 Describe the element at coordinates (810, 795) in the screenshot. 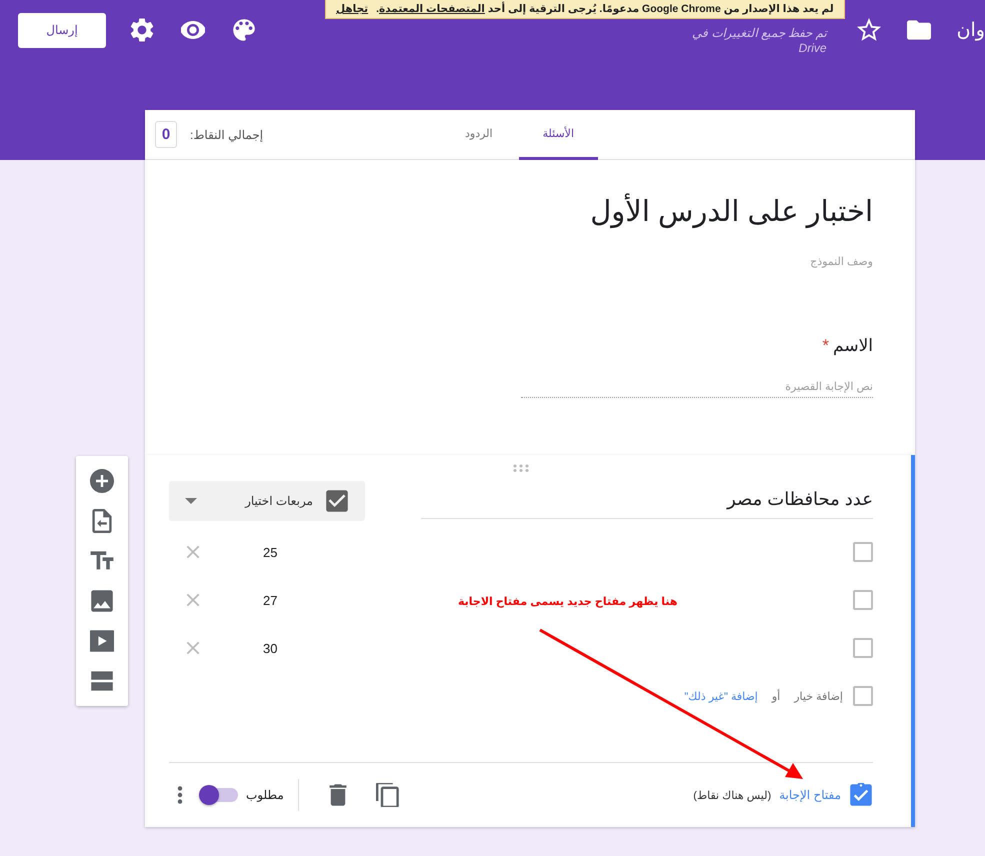

I see `answer-key-link: مفتاح الإجابة` at that location.